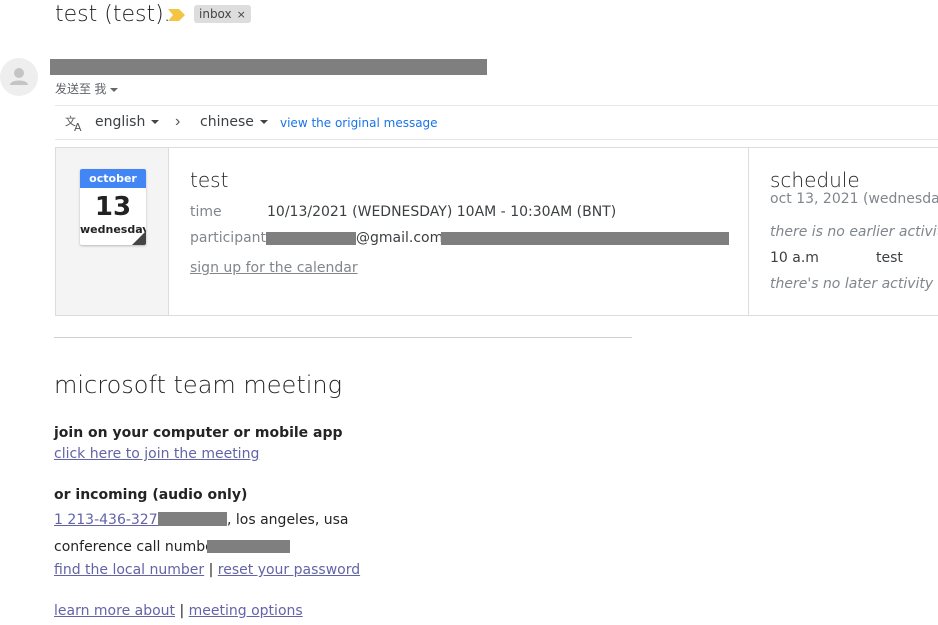  I want to click on page-curl-icon, so click(139, 238).